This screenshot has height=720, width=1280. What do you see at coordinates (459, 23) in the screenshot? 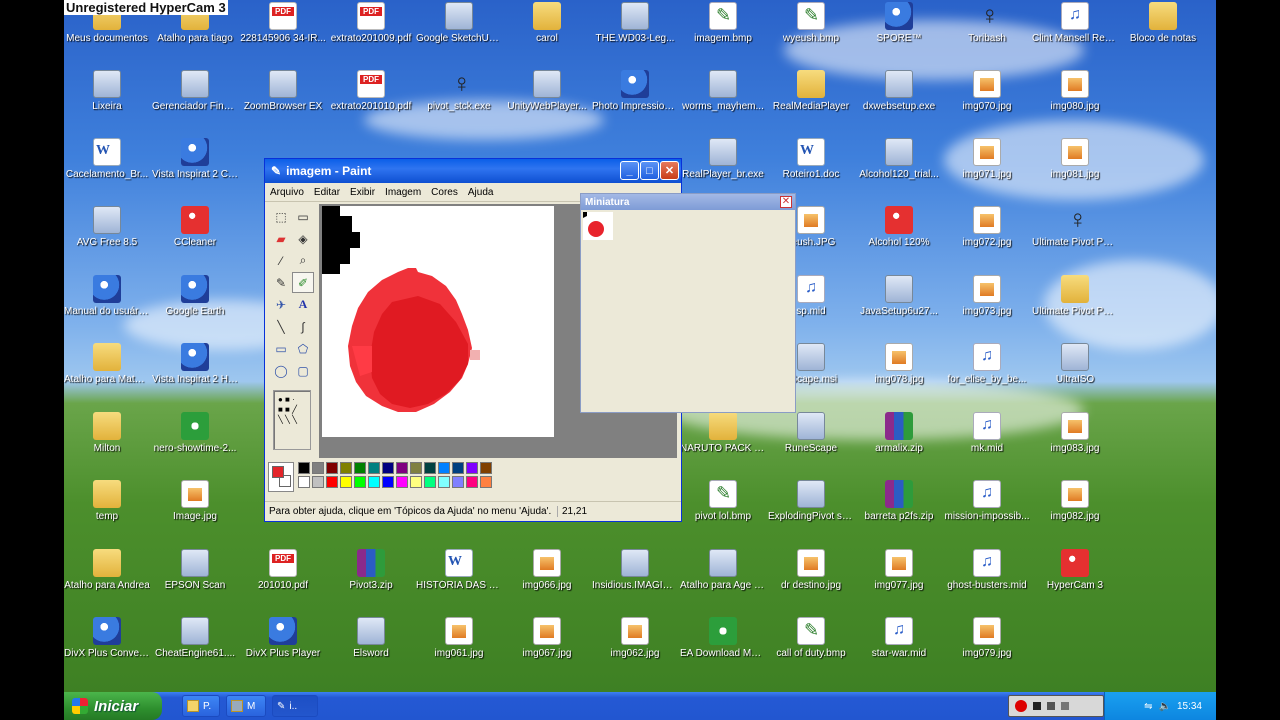
I see `desktop-icon-google-sketchup: Google SketchUp 8` at bounding box center [459, 23].